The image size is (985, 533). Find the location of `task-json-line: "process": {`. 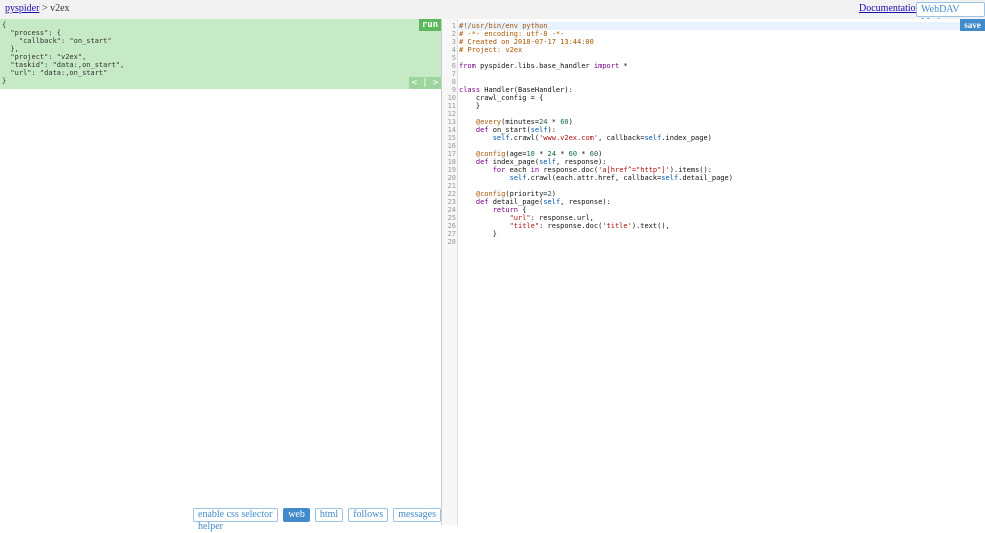

task-json-line: "process": { is located at coordinates (32, 33).